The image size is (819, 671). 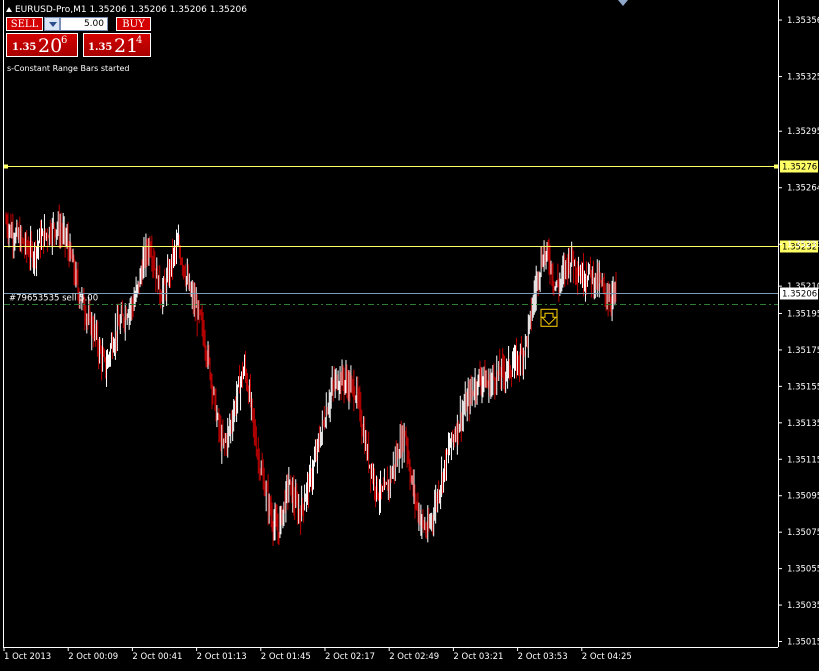 I want to click on sell-price-pips: 20, so click(x=50, y=46).